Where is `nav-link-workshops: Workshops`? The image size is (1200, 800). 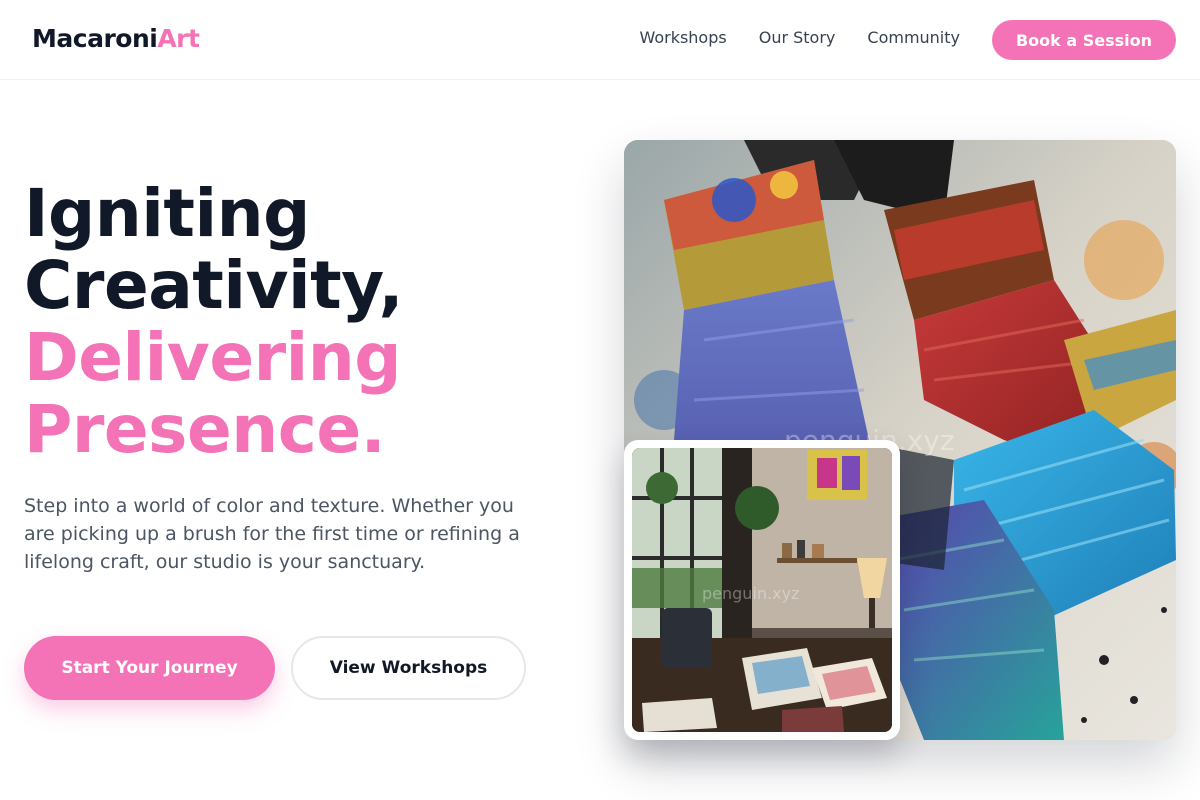
nav-link-workshops: Workshops is located at coordinates (682, 37).